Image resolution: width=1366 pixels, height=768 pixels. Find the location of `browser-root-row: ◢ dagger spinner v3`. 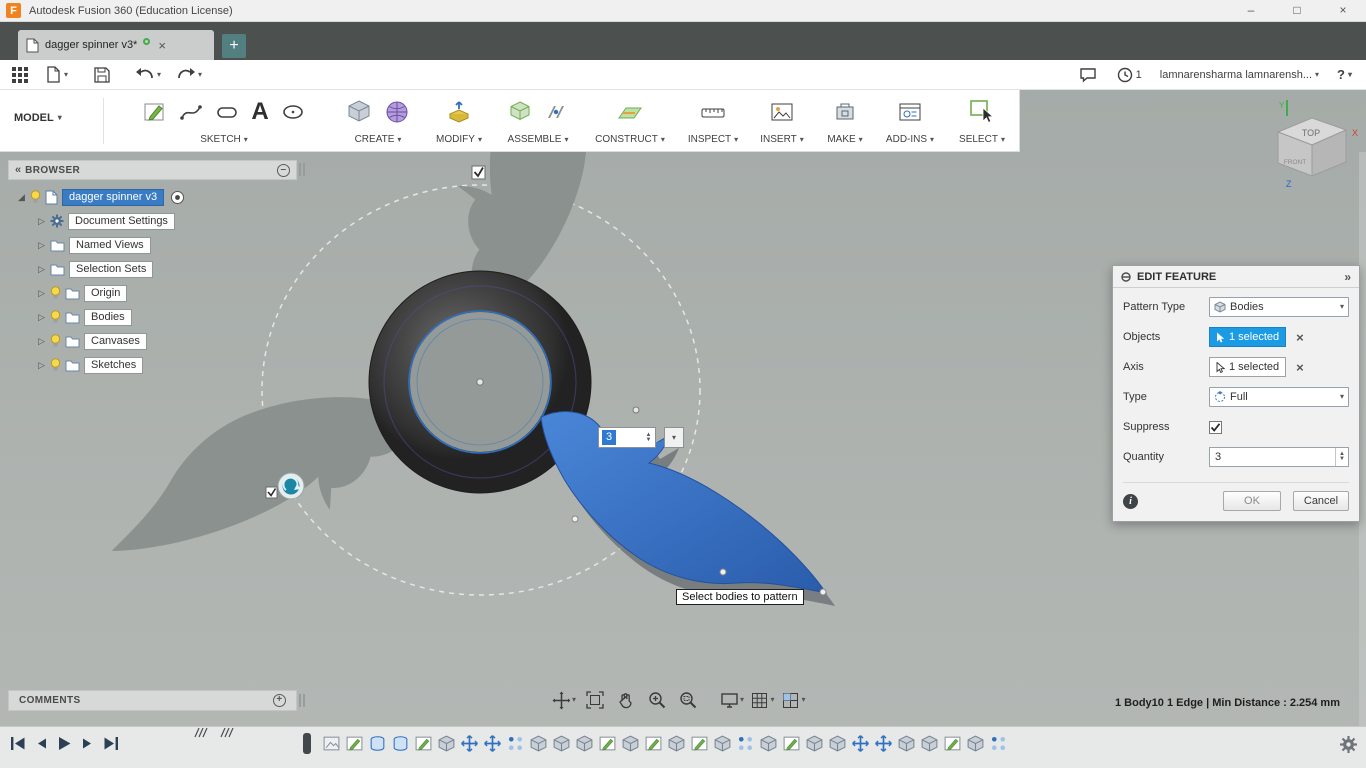

browser-root-row: ◢ dagger spinner v3 is located at coordinates (103, 197).